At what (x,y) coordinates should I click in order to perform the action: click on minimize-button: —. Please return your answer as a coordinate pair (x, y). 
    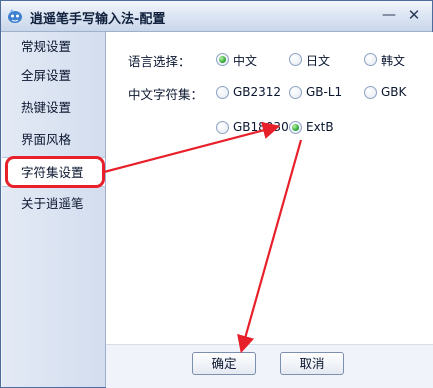
    Looking at the image, I should click on (389, 15).